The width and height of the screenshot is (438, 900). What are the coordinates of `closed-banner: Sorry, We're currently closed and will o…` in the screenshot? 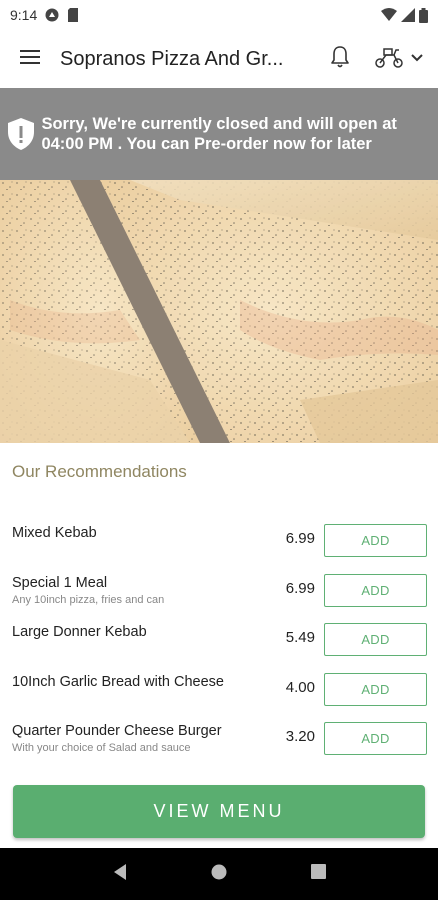 It's located at (219, 134).